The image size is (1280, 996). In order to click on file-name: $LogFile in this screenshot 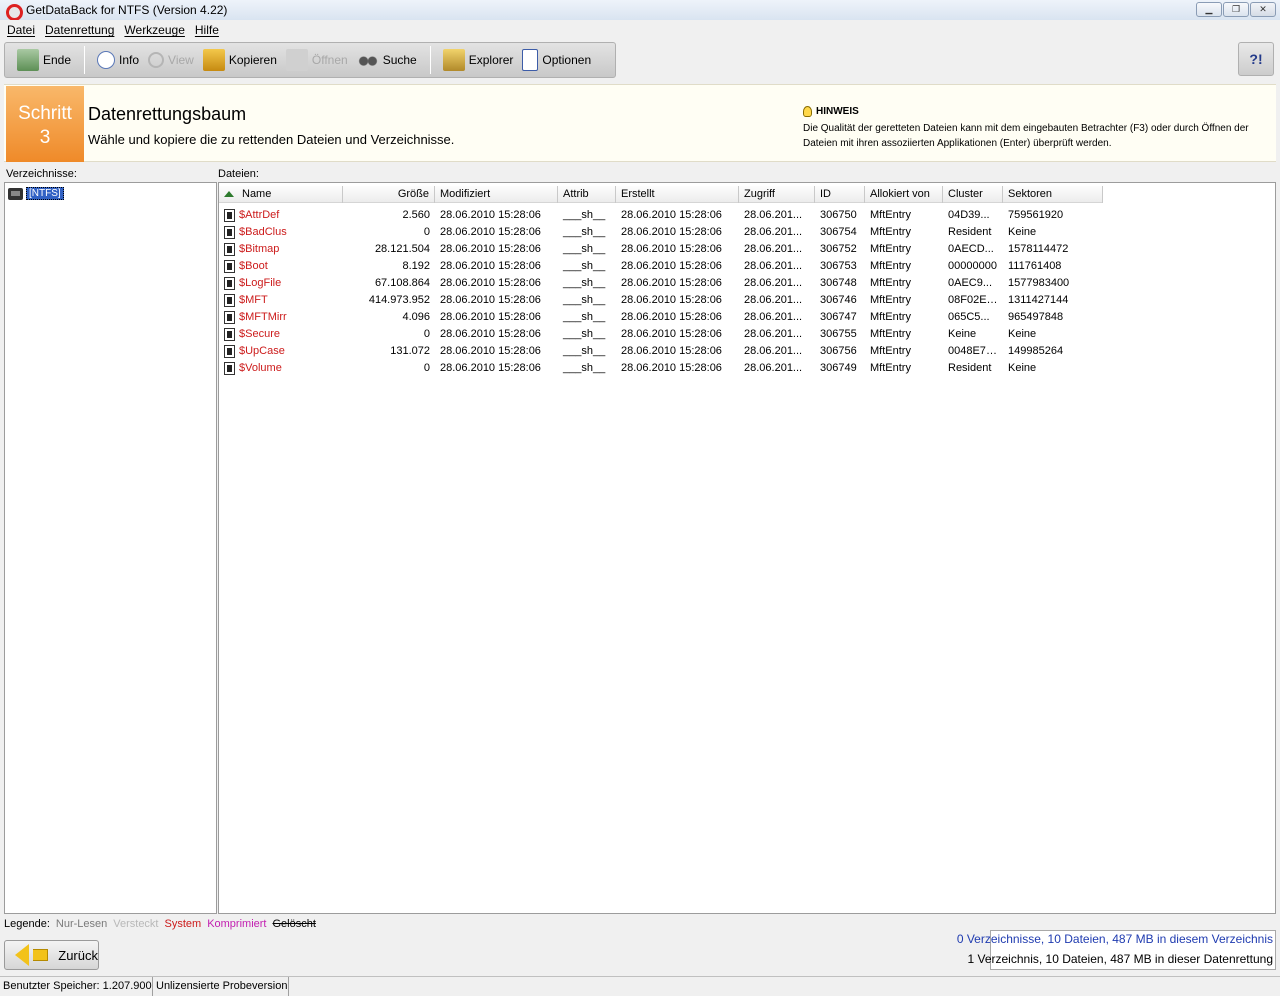, I will do `click(260, 283)`.